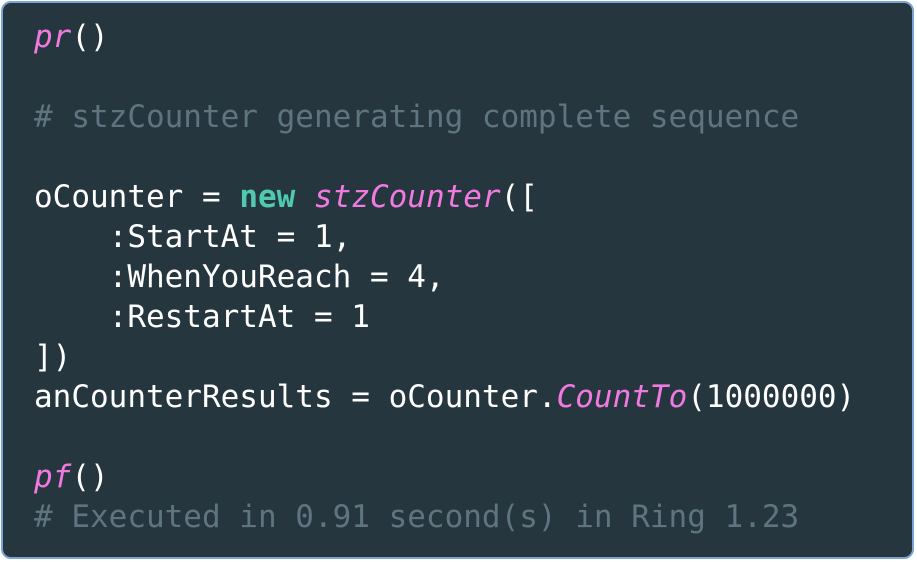  I want to click on code-token-plain: anCounterResults = oCounter., so click(295, 397).